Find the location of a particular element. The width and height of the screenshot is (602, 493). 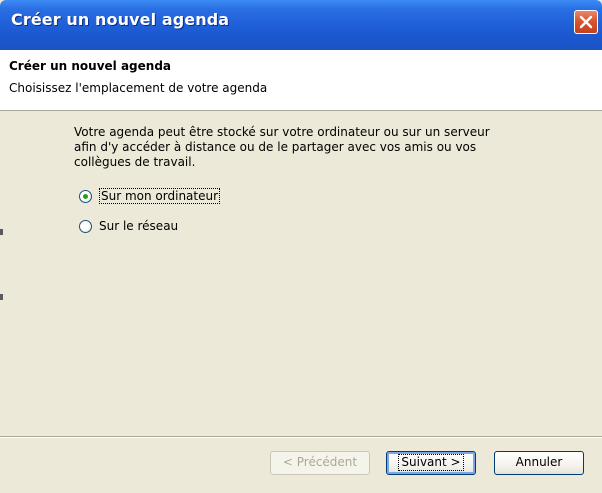

radio-selected-dot is located at coordinates (85, 196).